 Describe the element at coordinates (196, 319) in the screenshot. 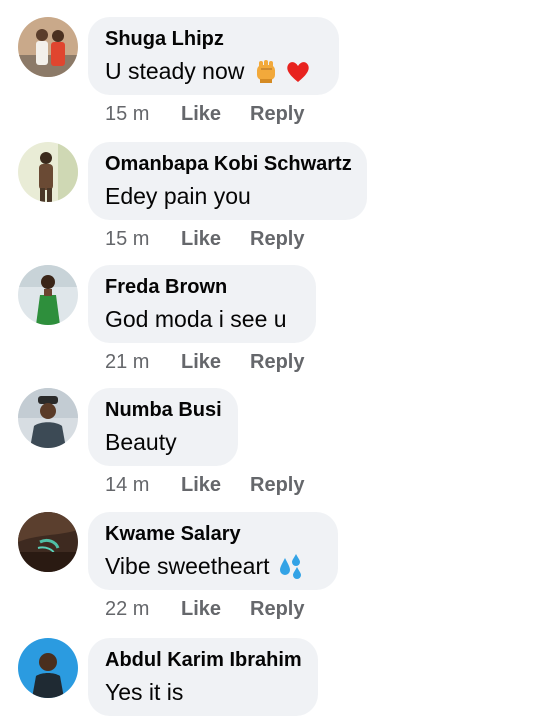

I see `comment-text: God moda i see u` at that location.